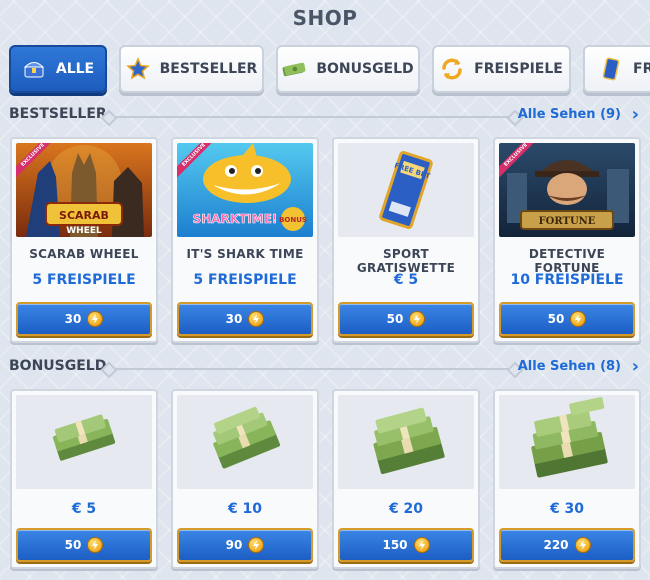 The height and width of the screenshot is (580, 650). I want to click on svg-text: BONUS, so click(293, 220).